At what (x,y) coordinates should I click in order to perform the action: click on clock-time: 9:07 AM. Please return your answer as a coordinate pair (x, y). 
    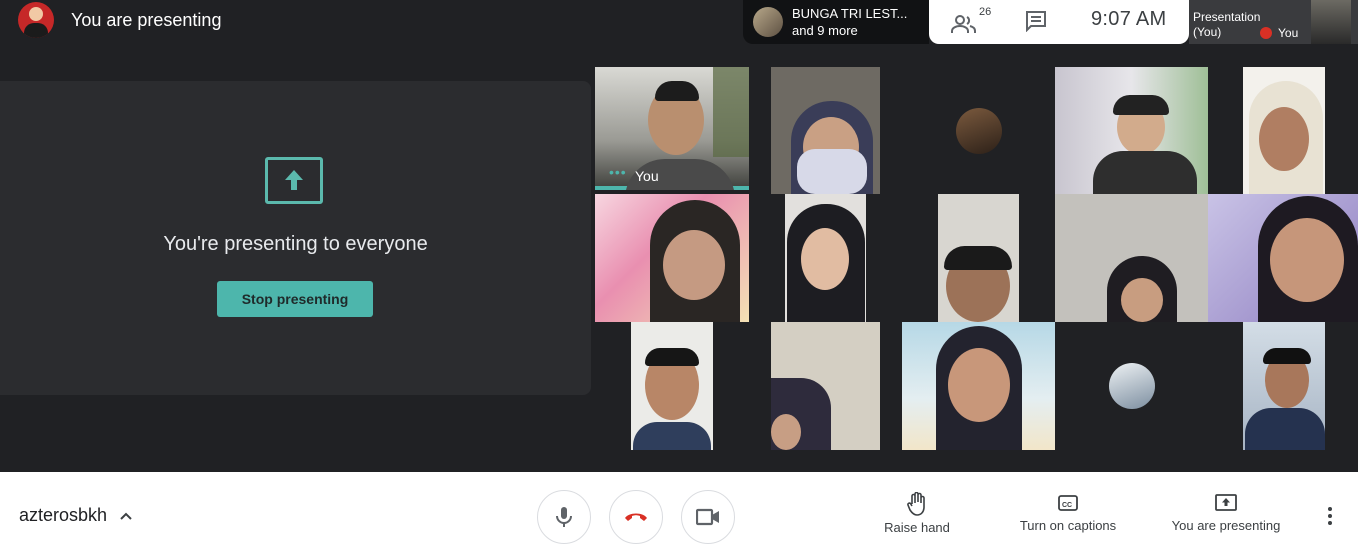
    Looking at the image, I should click on (1129, 19).